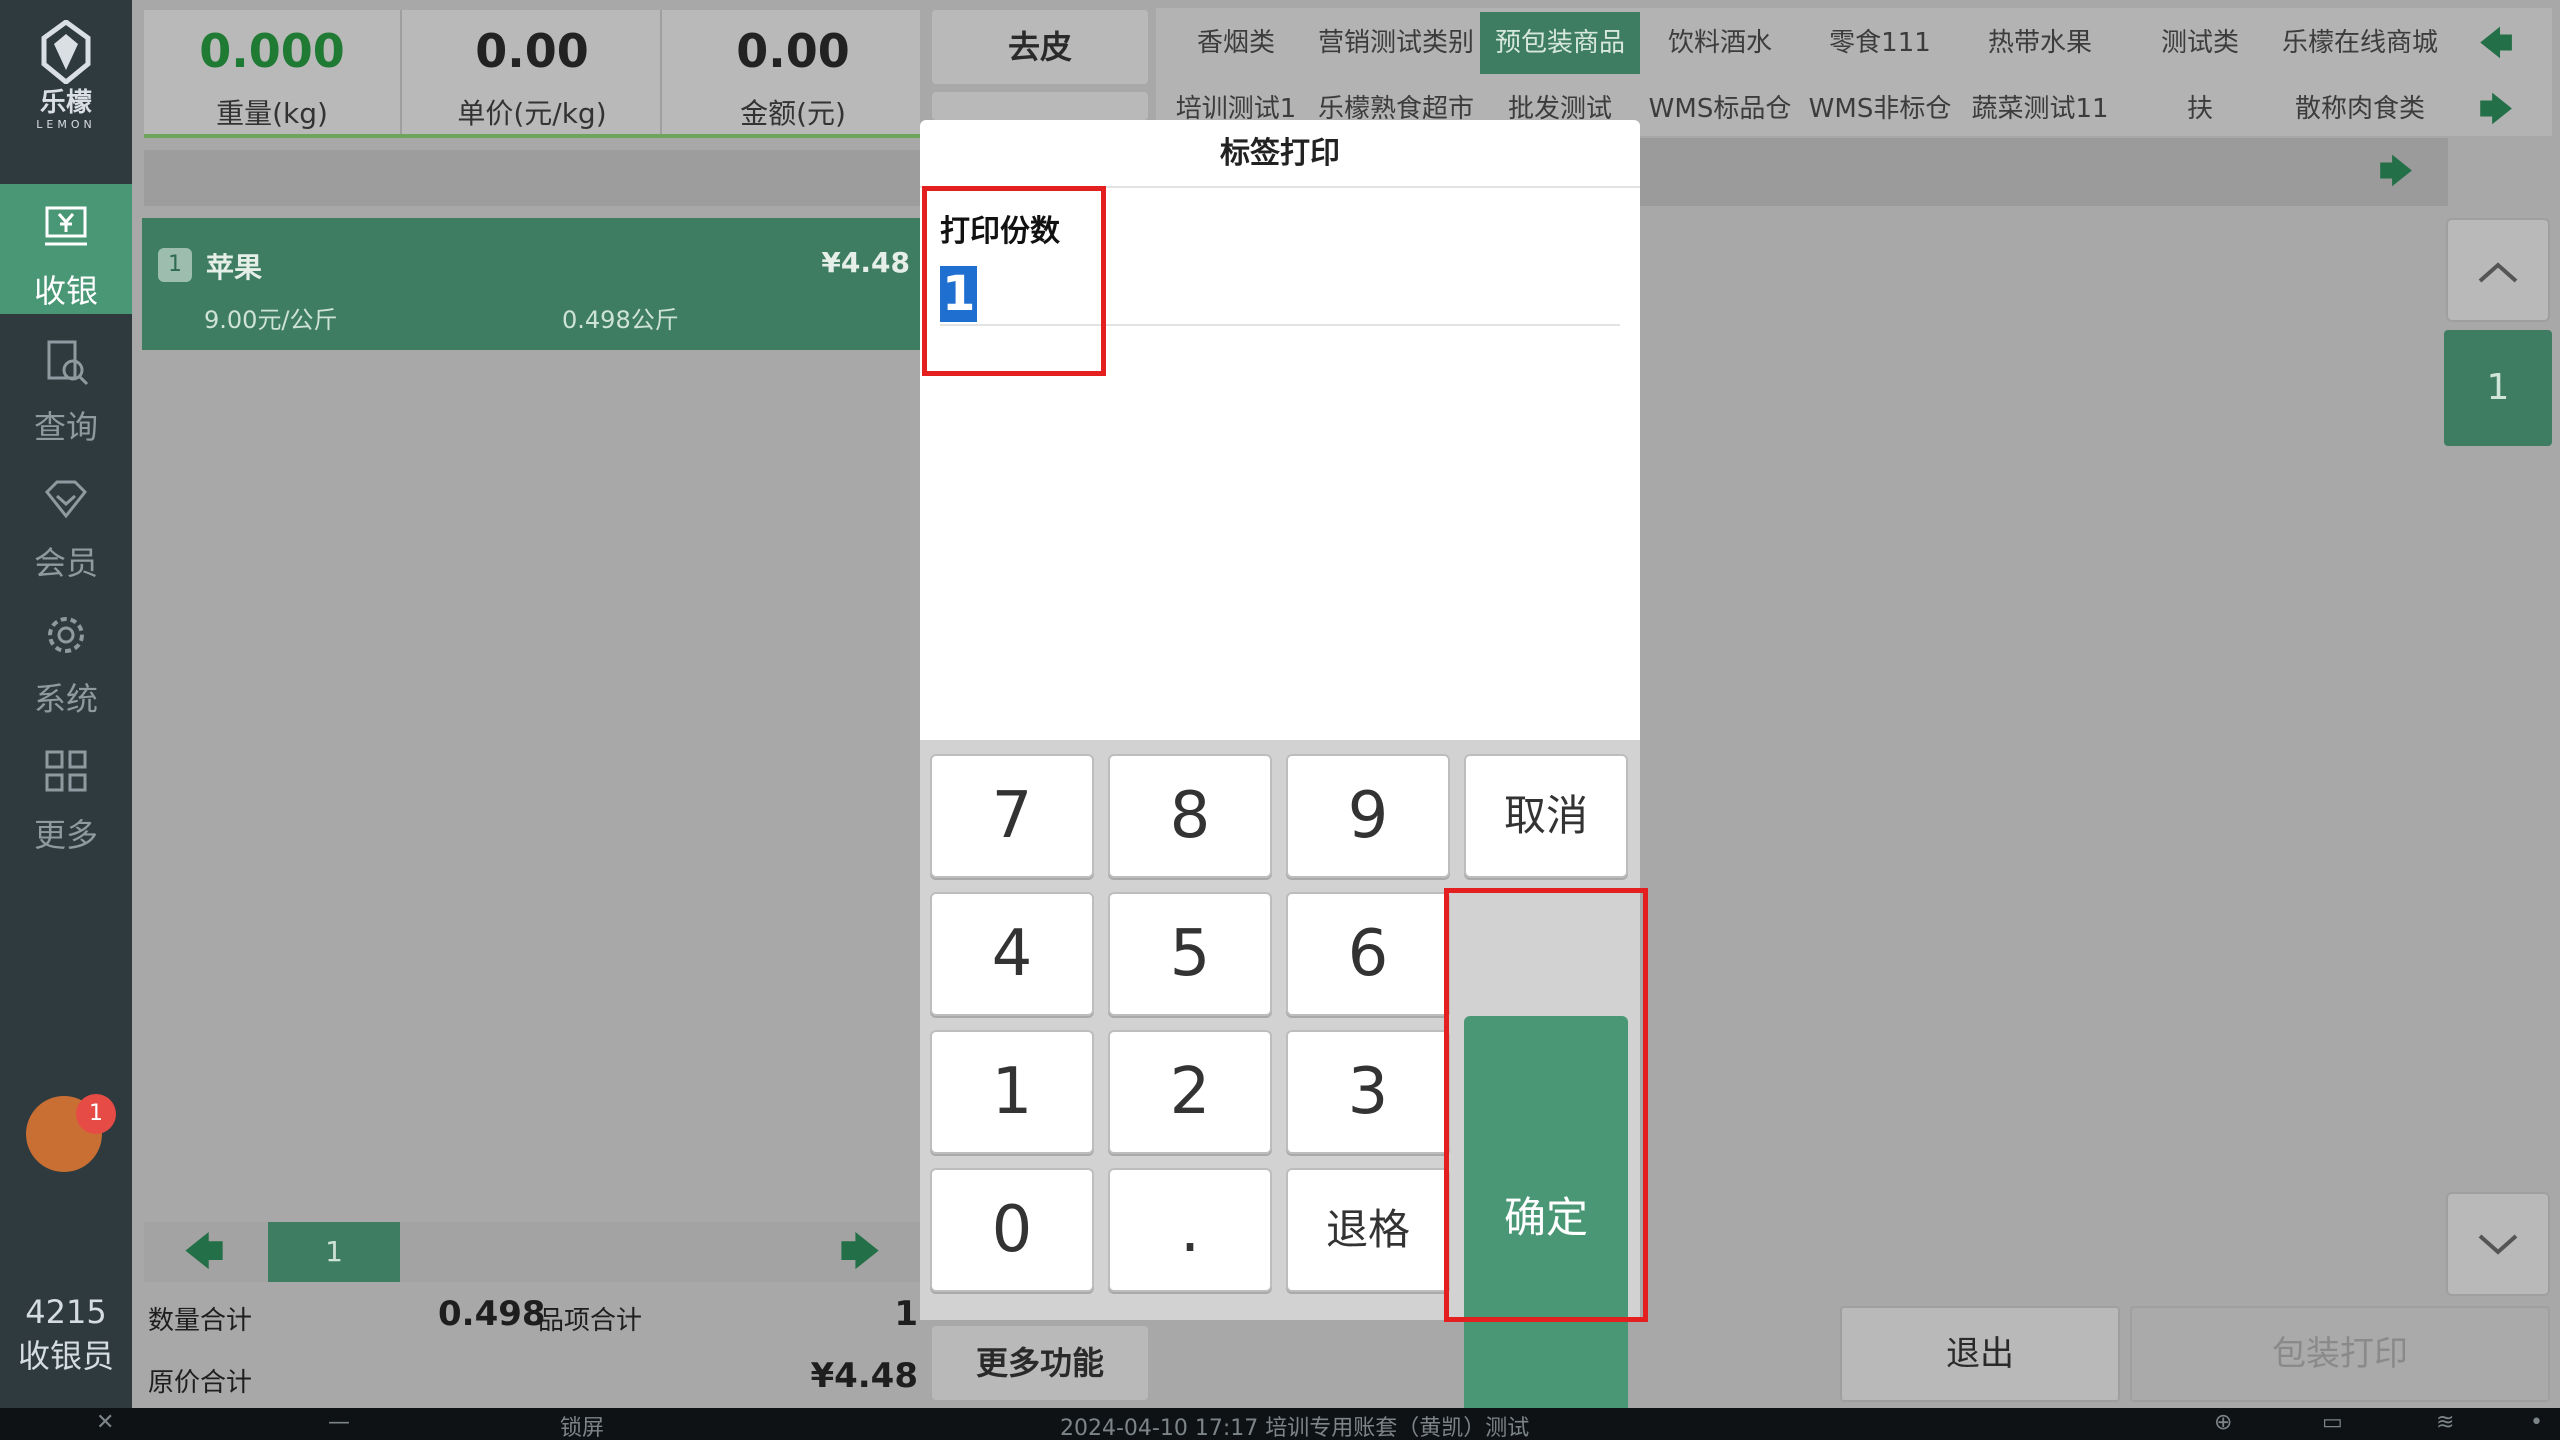 Image resolution: width=2560 pixels, height=1440 pixels. I want to click on category-item: 乐檬在线商城, so click(2360, 43).